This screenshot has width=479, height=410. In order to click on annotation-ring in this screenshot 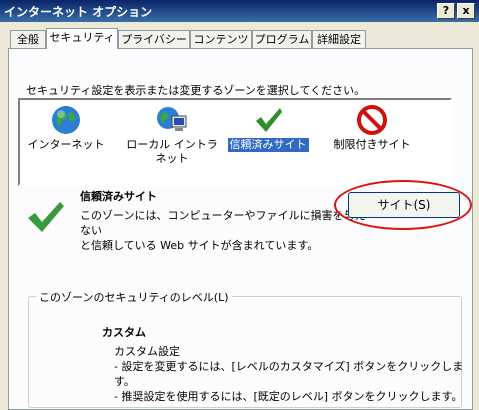, I will do `click(403, 205)`.